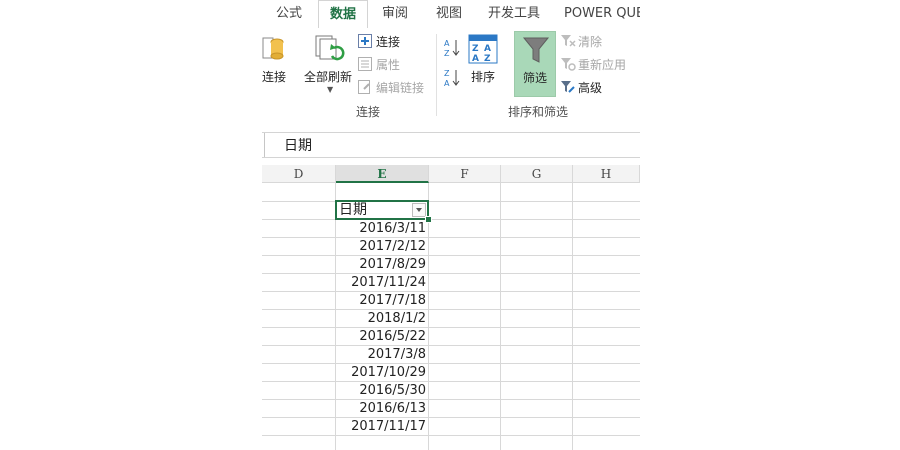 This screenshot has height=450, width=900. Describe the element at coordinates (606, 174) in the screenshot. I see `column-header-h: H` at that location.